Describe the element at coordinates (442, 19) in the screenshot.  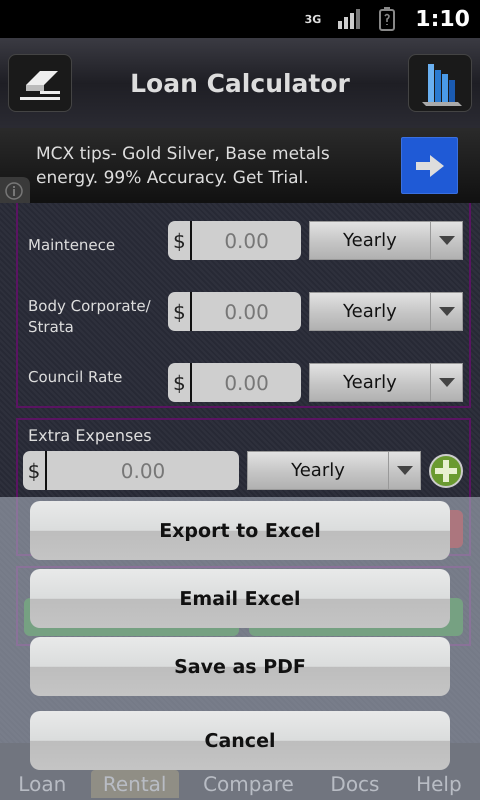
I see `clock: 1:10` at that location.